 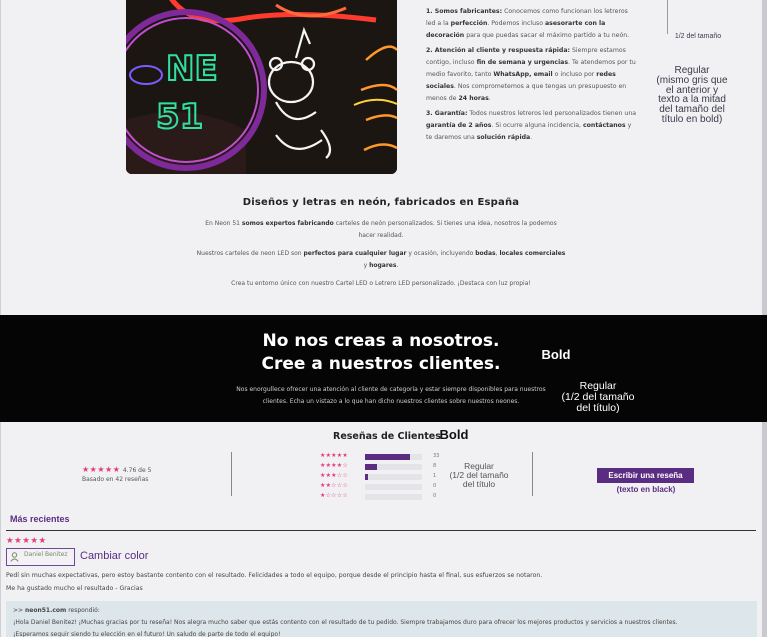 What do you see at coordinates (532, 474) in the screenshot?
I see `histogram-divider` at bounding box center [532, 474].